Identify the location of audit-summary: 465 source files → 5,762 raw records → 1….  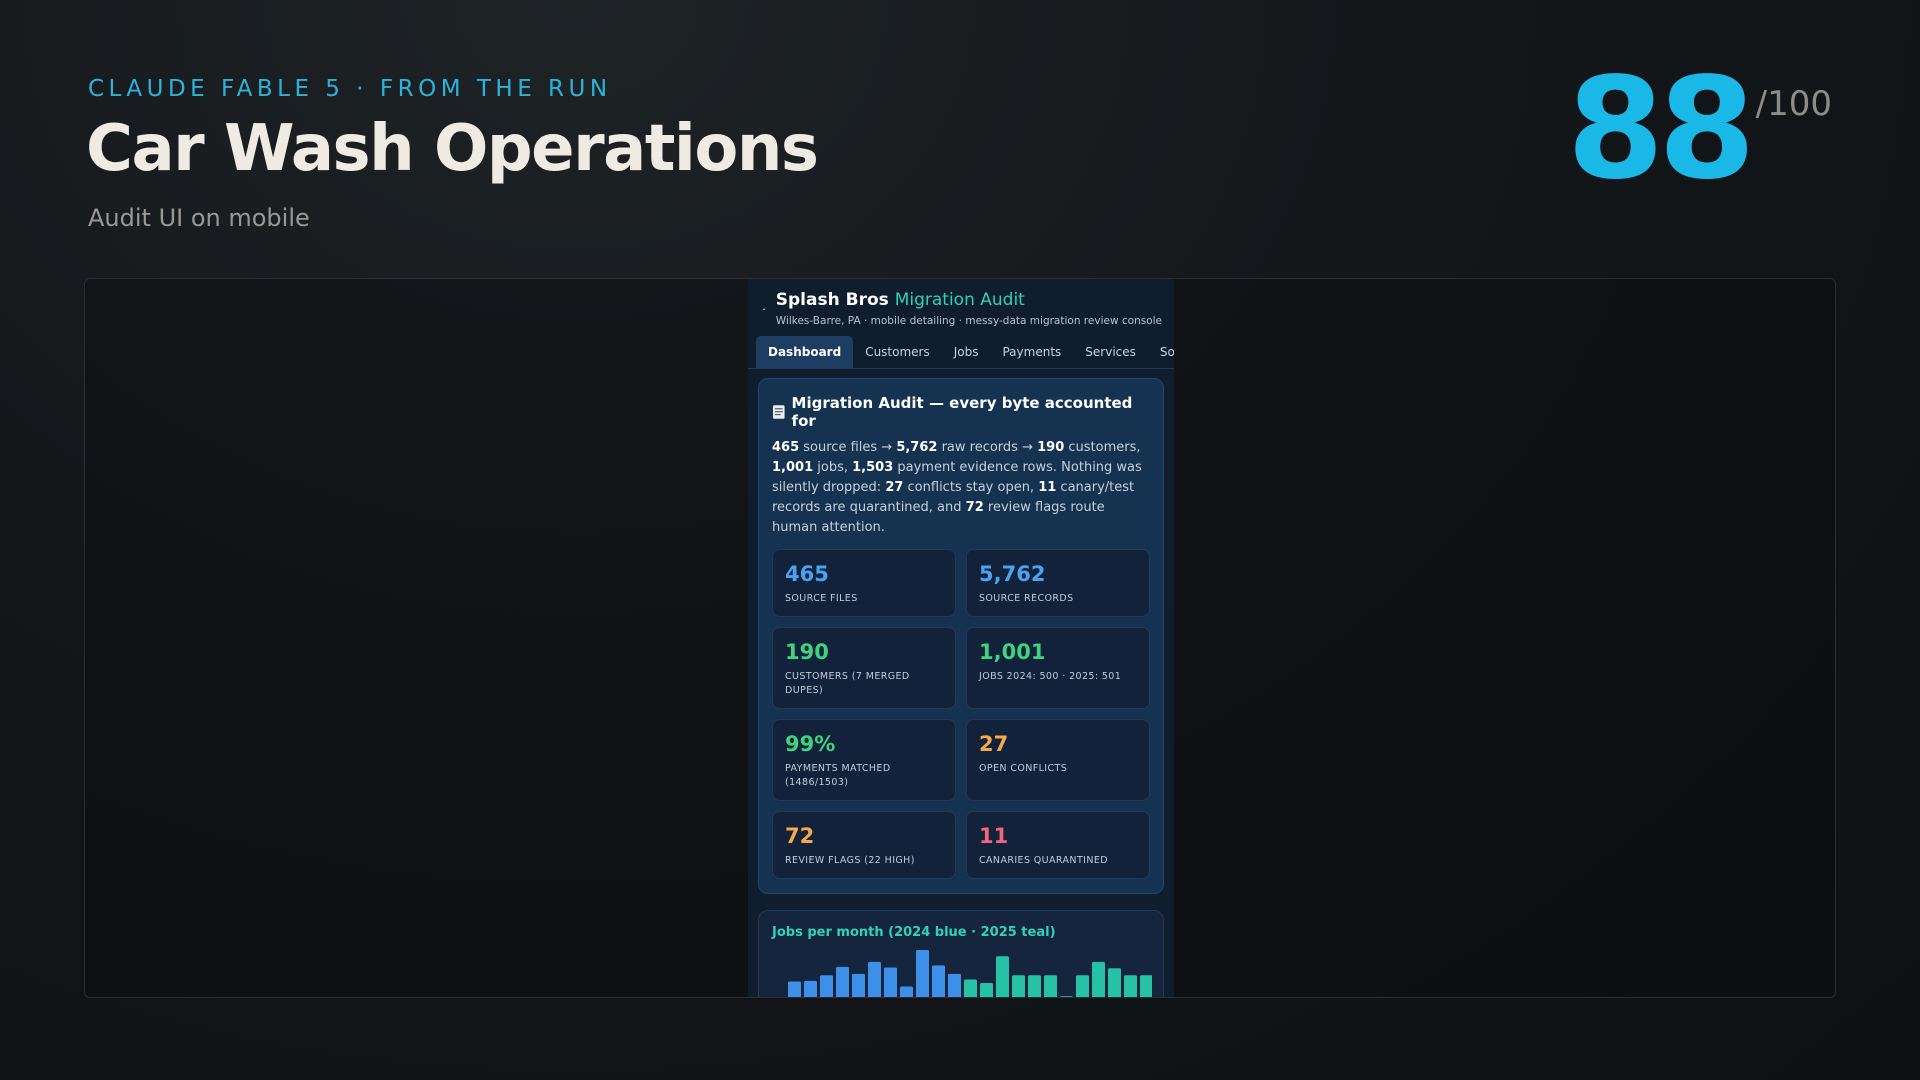
(961, 488).